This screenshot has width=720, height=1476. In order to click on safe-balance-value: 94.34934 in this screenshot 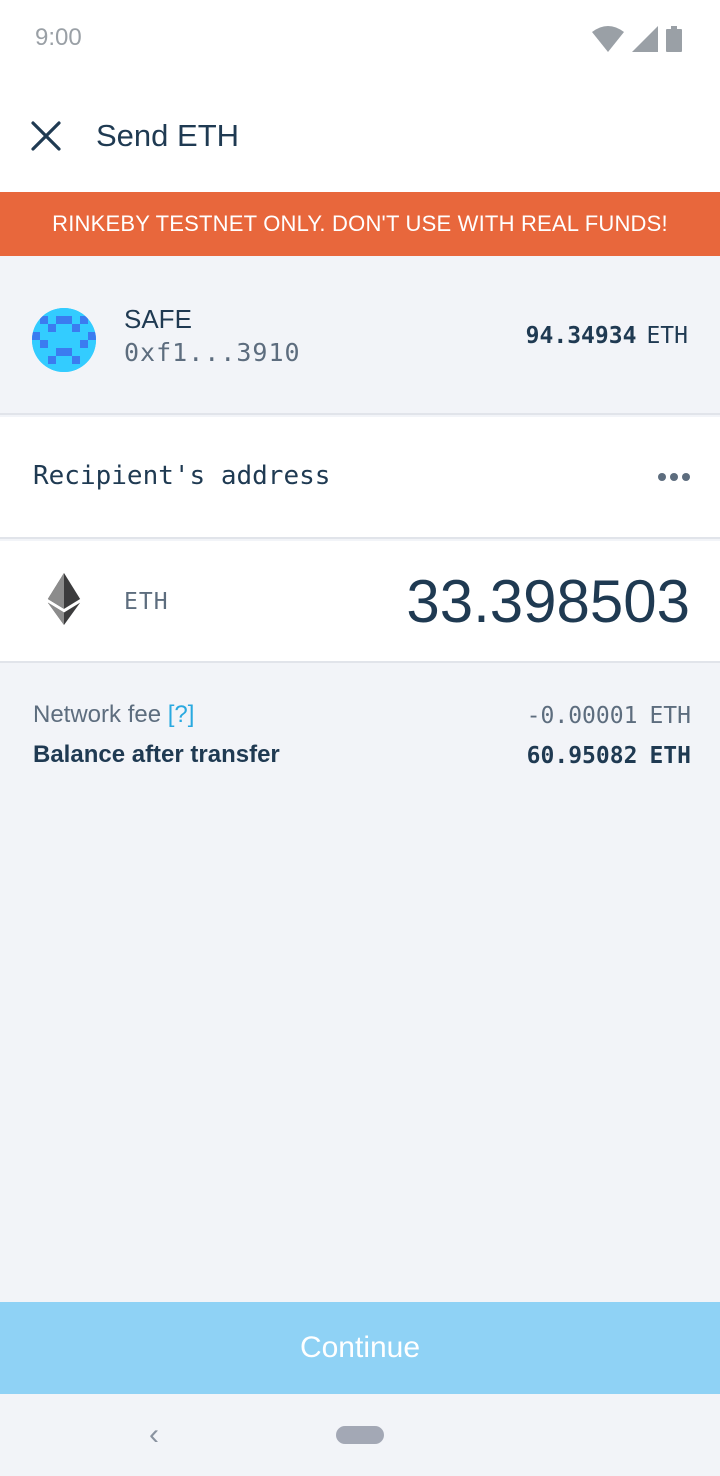, I will do `click(581, 336)`.